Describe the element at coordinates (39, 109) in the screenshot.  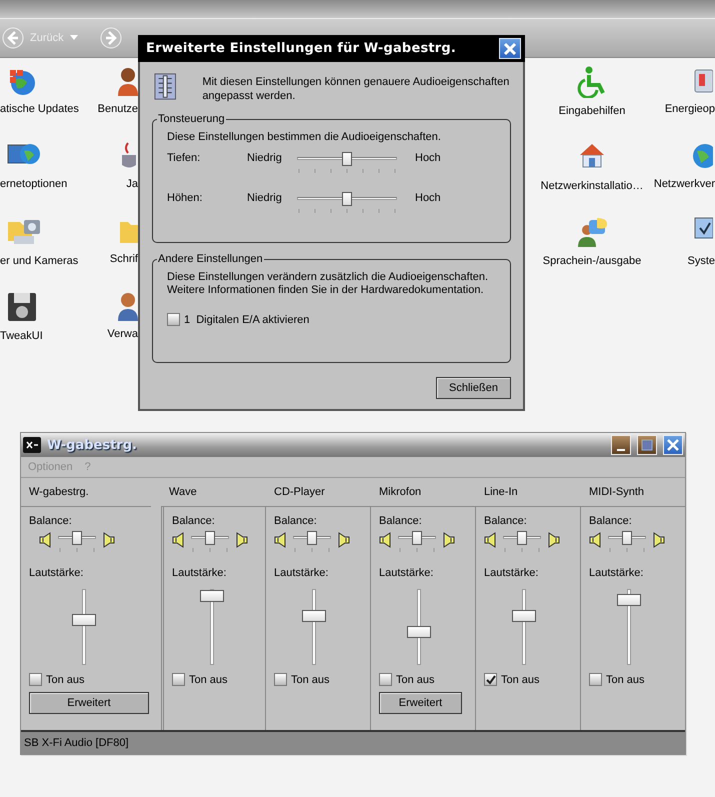
I see `control-panel-item: atische Updates` at that location.